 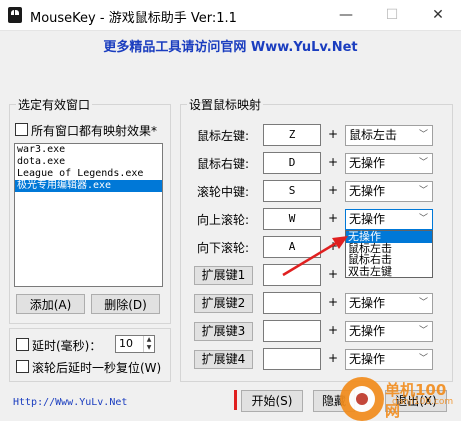 What do you see at coordinates (423, 402) in the screenshot?
I see `watermark-subtext: danji100.com` at bounding box center [423, 402].